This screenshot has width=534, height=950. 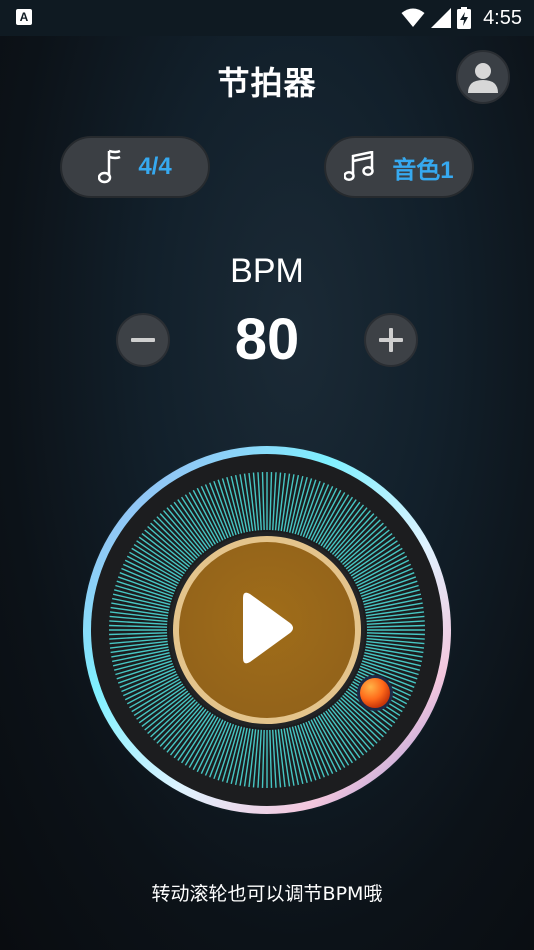 I want to click on dial-knob, so click(x=375, y=693).